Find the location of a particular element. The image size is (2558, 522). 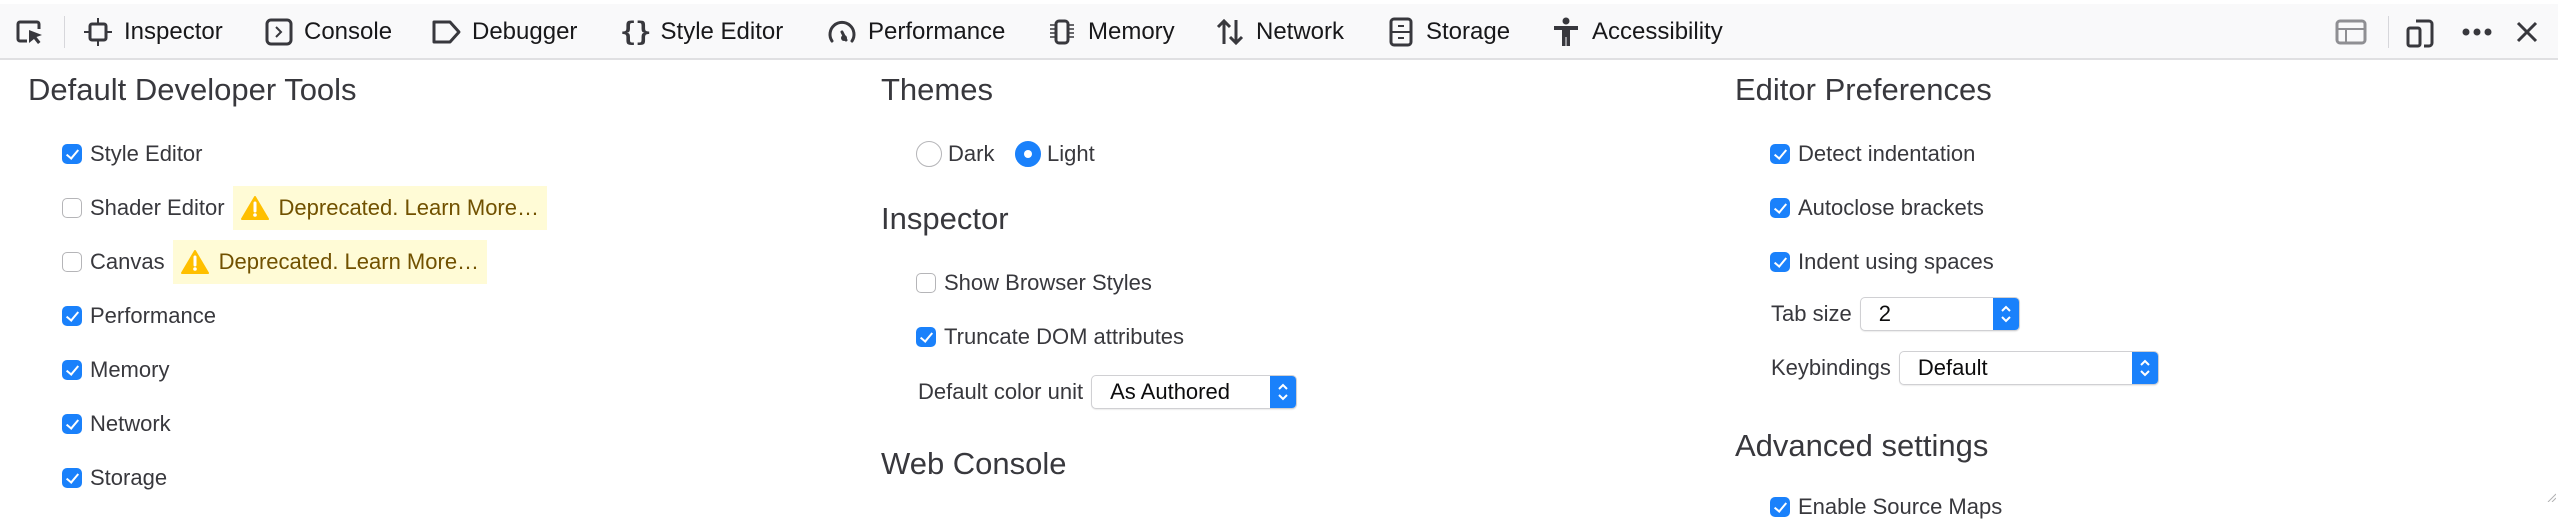

autoclose-brackets-option: Autoclose brackets is located at coordinates (1877, 208).